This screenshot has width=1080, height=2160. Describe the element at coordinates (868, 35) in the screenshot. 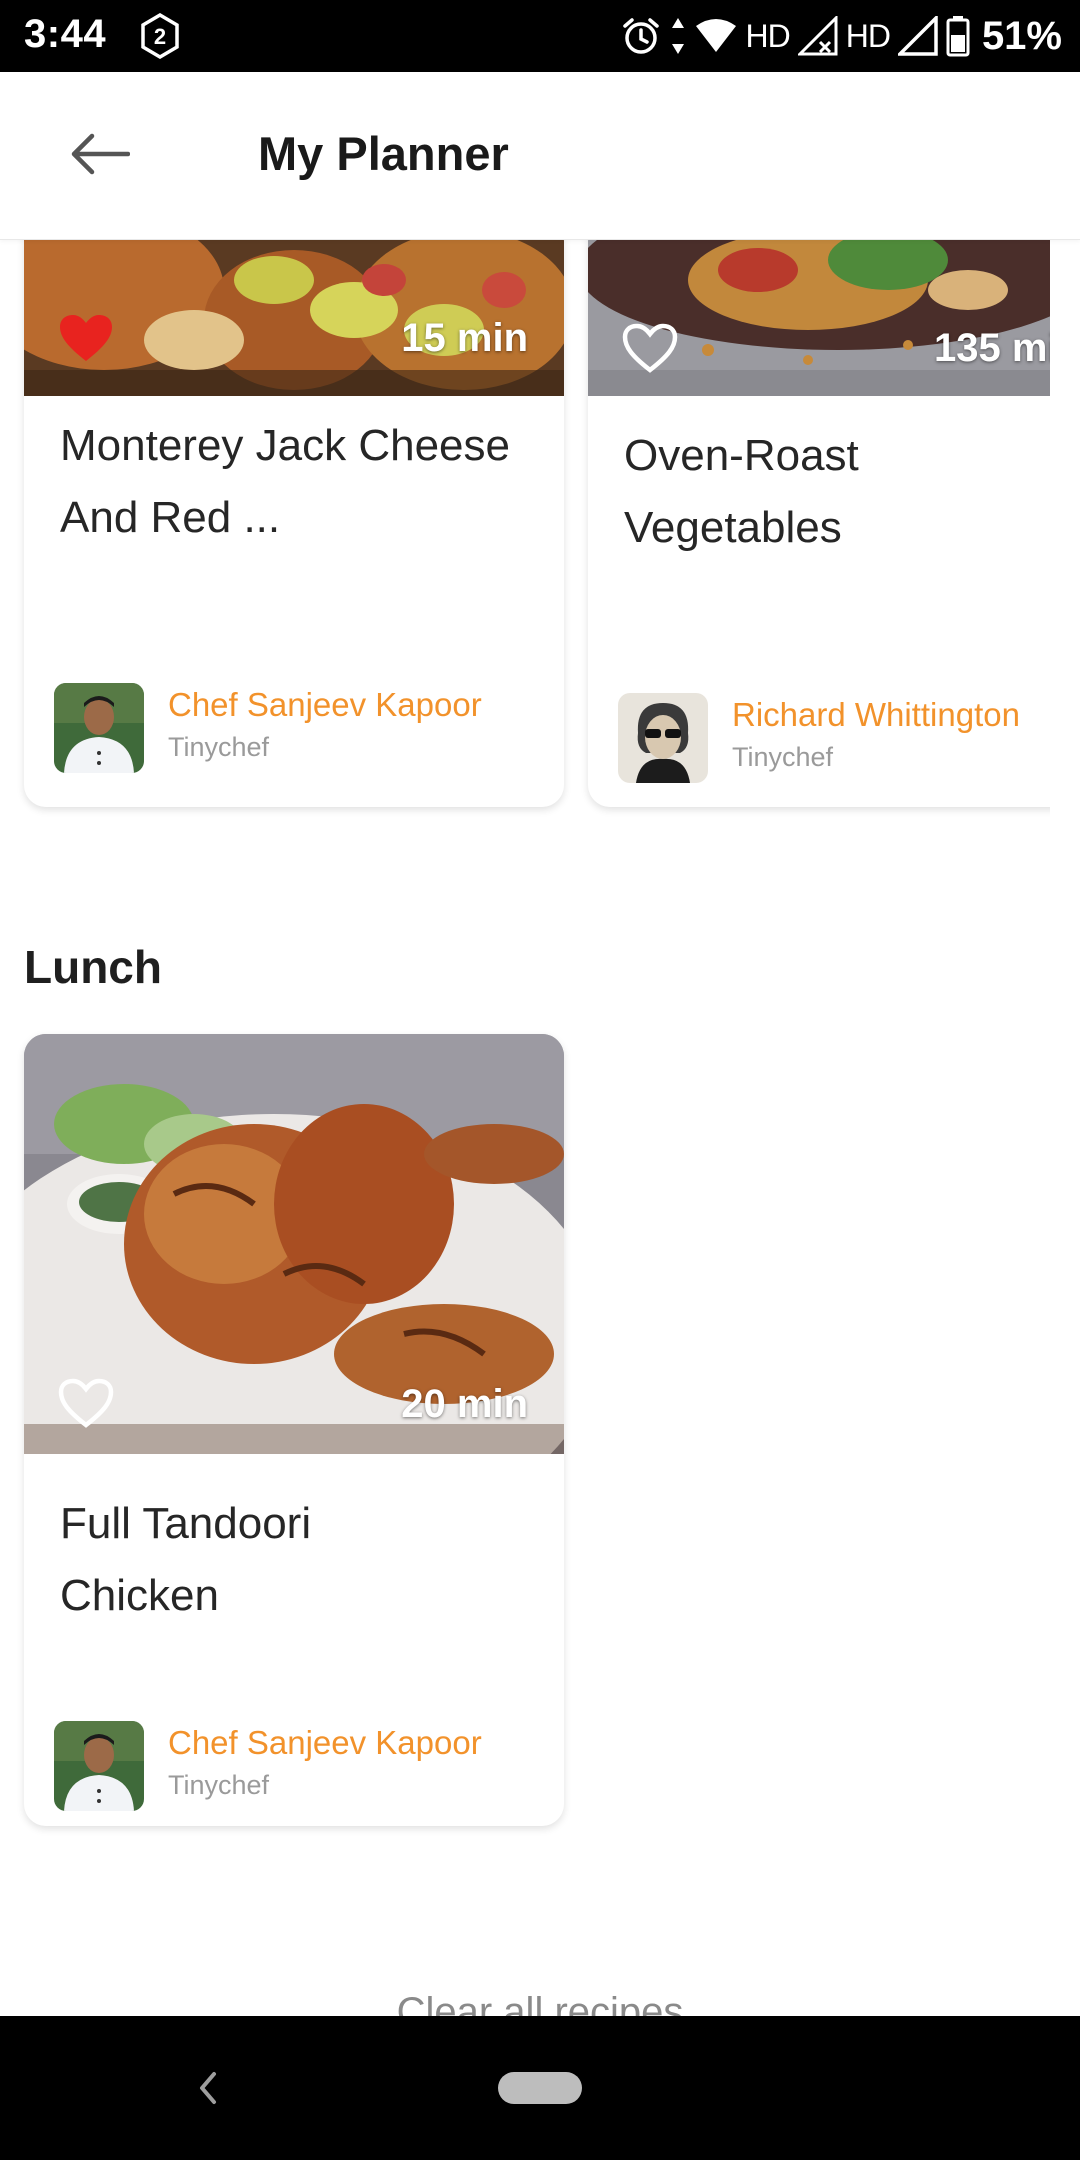

I see `network-type-label-2: HD` at that location.